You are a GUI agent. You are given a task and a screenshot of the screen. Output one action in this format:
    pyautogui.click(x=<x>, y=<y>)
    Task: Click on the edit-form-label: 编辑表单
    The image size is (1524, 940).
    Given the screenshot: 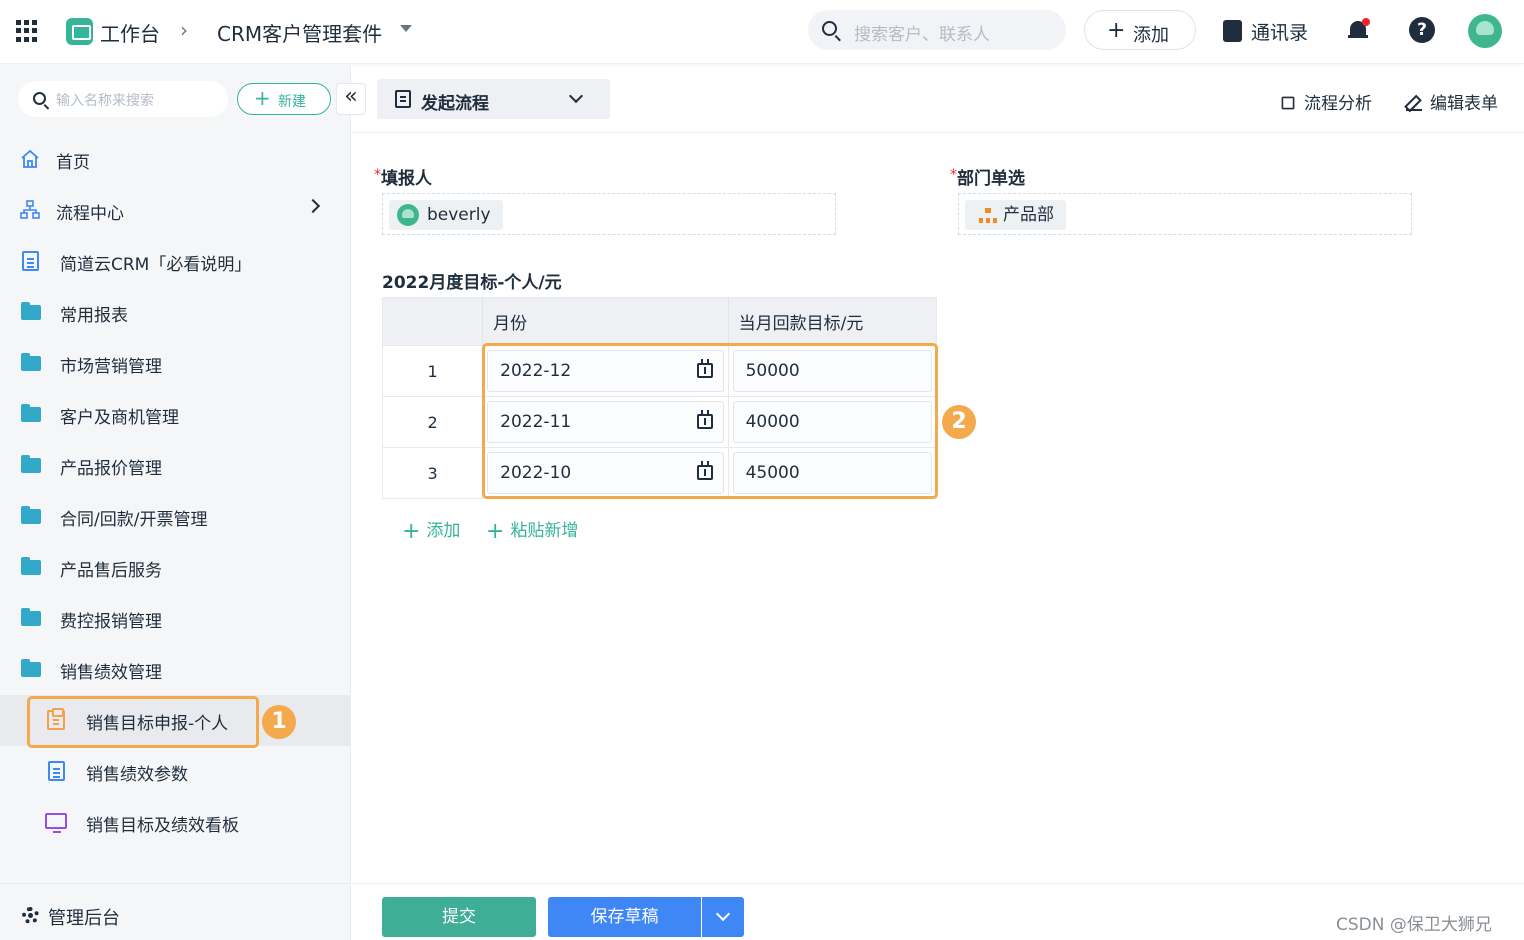 What is the action you would take?
    pyautogui.click(x=1464, y=104)
    